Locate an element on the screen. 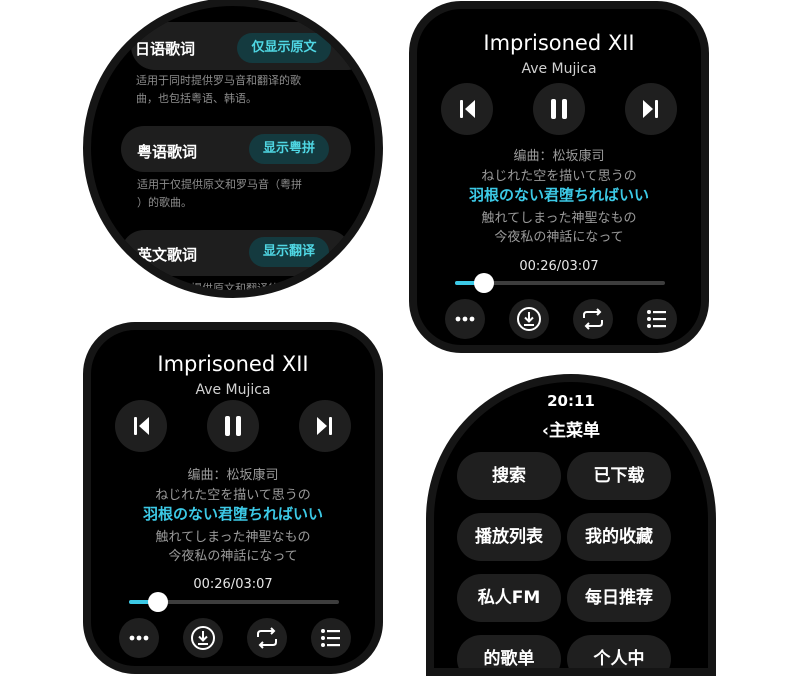 This screenshot has height=676, width=800. menu-item-daily-recommend: 每日推荐 is located at coordinates (619, 598).